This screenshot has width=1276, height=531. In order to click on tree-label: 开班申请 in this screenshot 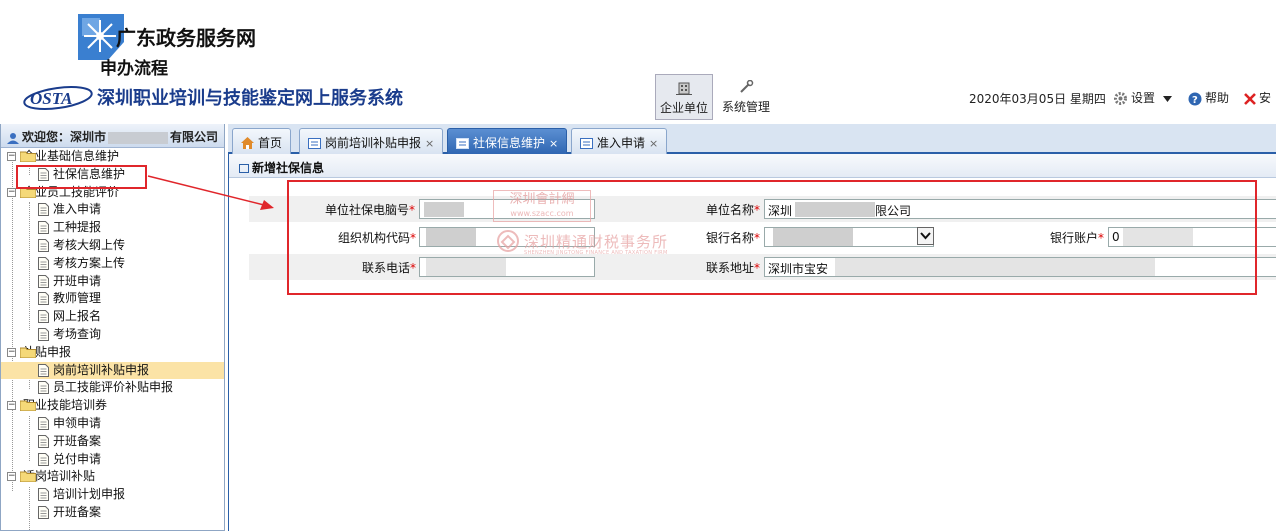, I will do `click(77, 280)`.